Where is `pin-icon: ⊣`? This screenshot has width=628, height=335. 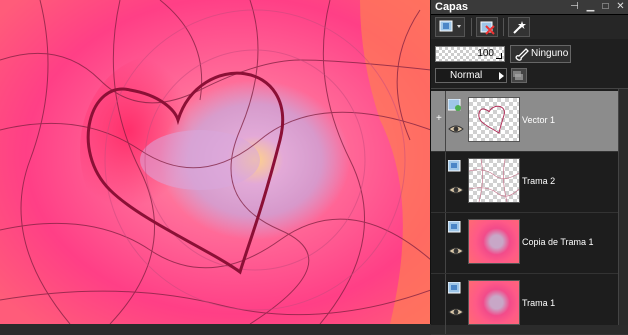 pin-icon: ⊣ is located at coordinates (574, 6).